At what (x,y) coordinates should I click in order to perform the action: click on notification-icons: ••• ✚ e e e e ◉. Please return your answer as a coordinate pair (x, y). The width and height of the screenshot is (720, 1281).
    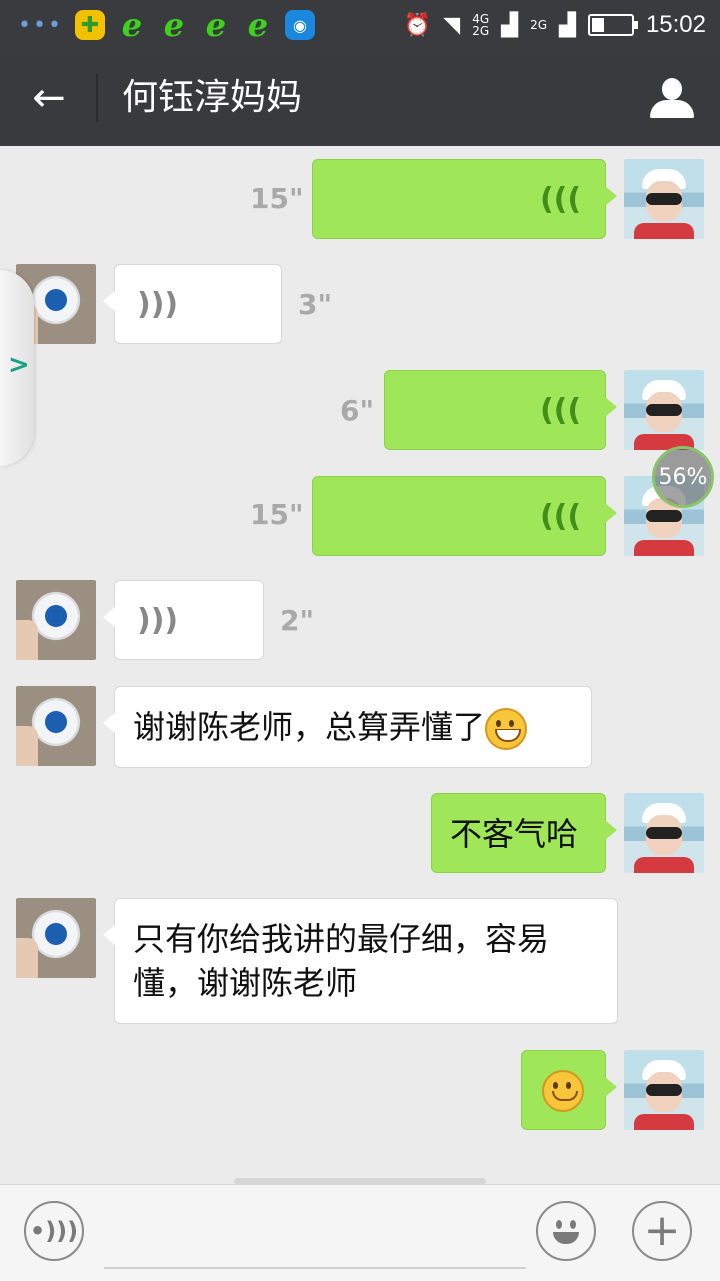
    Looking at the image, I should click on (166, 25).